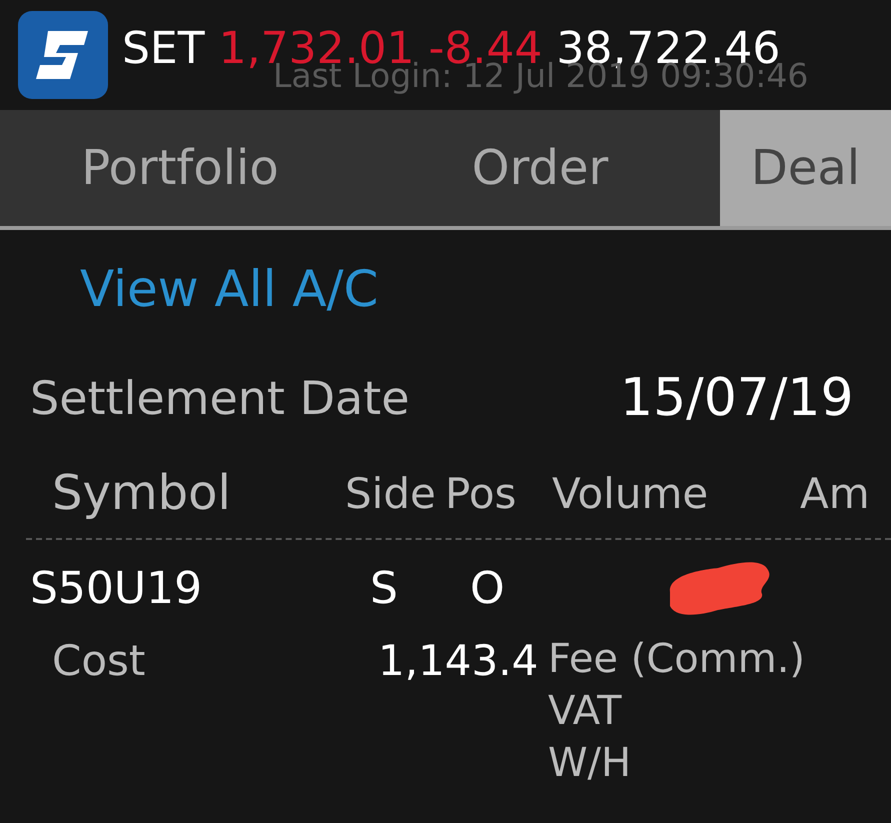  What do you see at coordinates (459, 660) in the screenshot?
I see `cost-value: 1,143.4` at bounding box center [459, 660].